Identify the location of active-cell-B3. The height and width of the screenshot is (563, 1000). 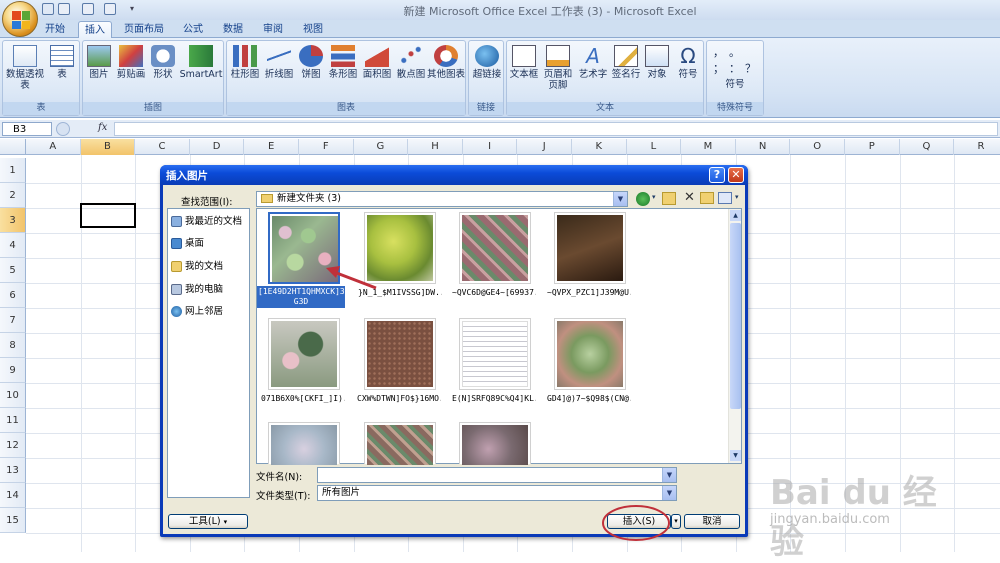
(108, 215).